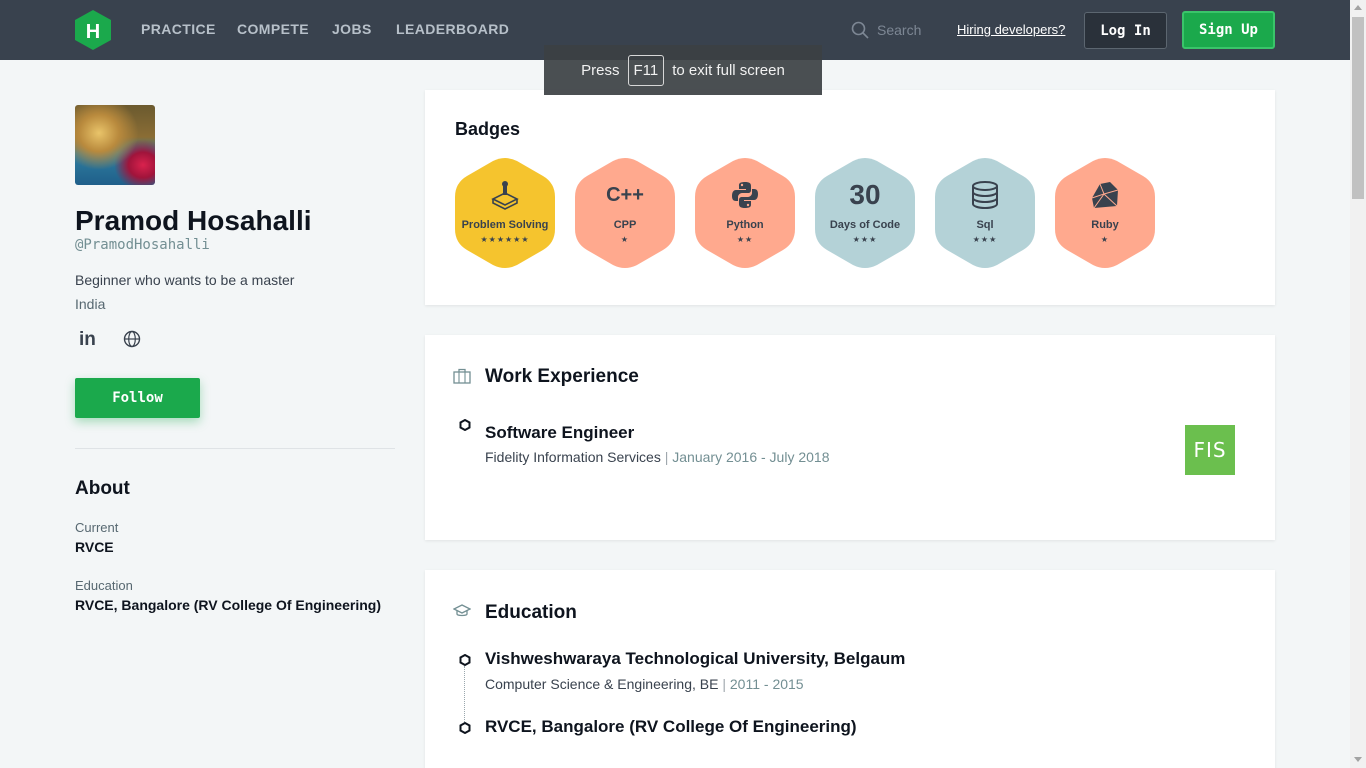 This screenshot has width=1366, height=768. I want to click on 30-days-icon-text: 30, so click(865, 194).